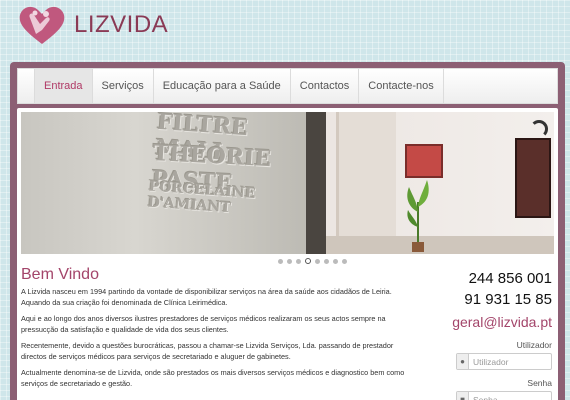 The image size is (570, 400). I want to click on username-input, so click(509, 361).